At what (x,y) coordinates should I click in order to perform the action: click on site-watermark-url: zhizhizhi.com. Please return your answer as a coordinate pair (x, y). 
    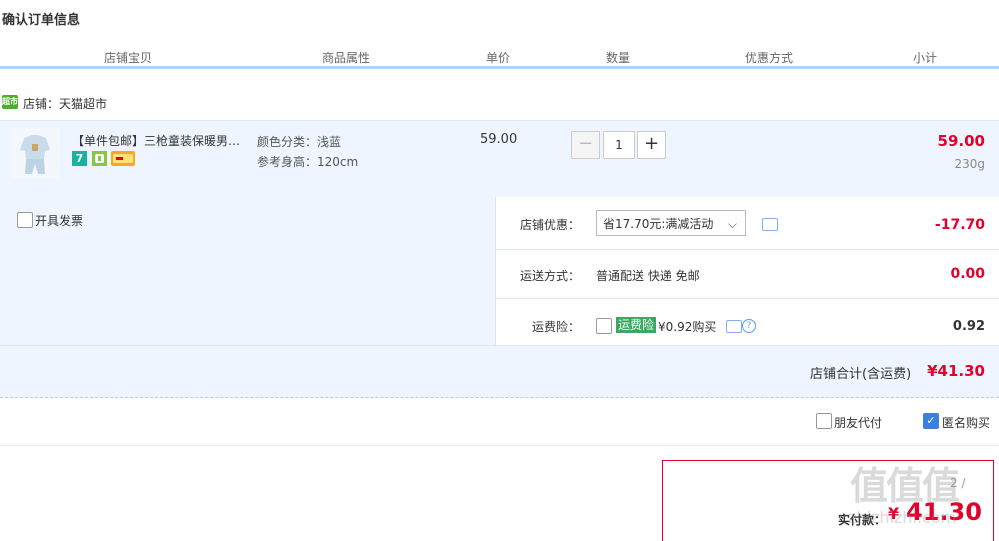
    Looking at the image, I should click on (902, 517).